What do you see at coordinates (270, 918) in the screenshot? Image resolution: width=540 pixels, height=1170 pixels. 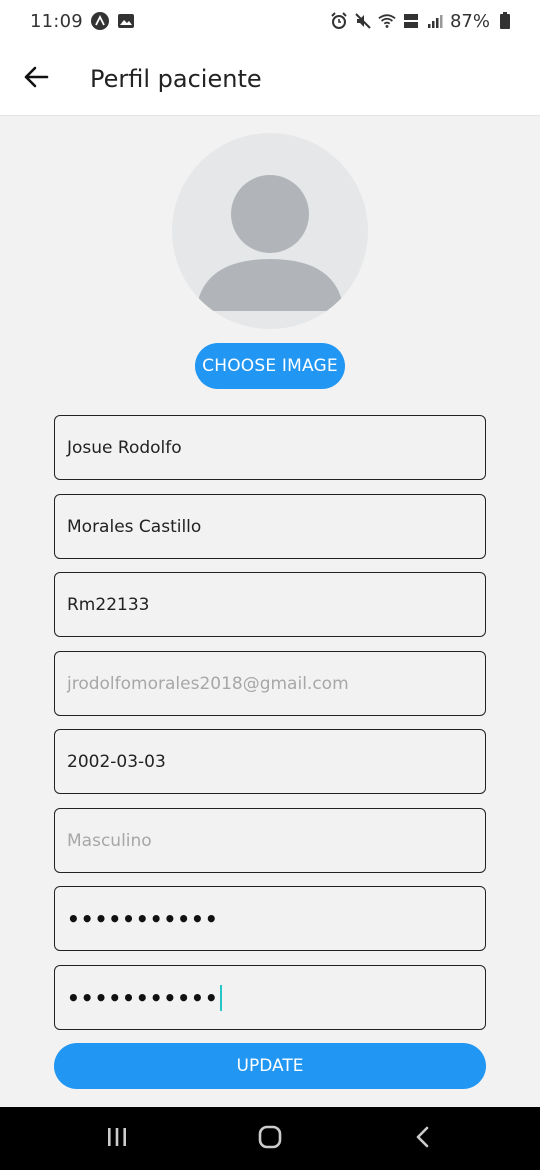 I see `password-field: •••••••••••` at bounding box center [270, 918].